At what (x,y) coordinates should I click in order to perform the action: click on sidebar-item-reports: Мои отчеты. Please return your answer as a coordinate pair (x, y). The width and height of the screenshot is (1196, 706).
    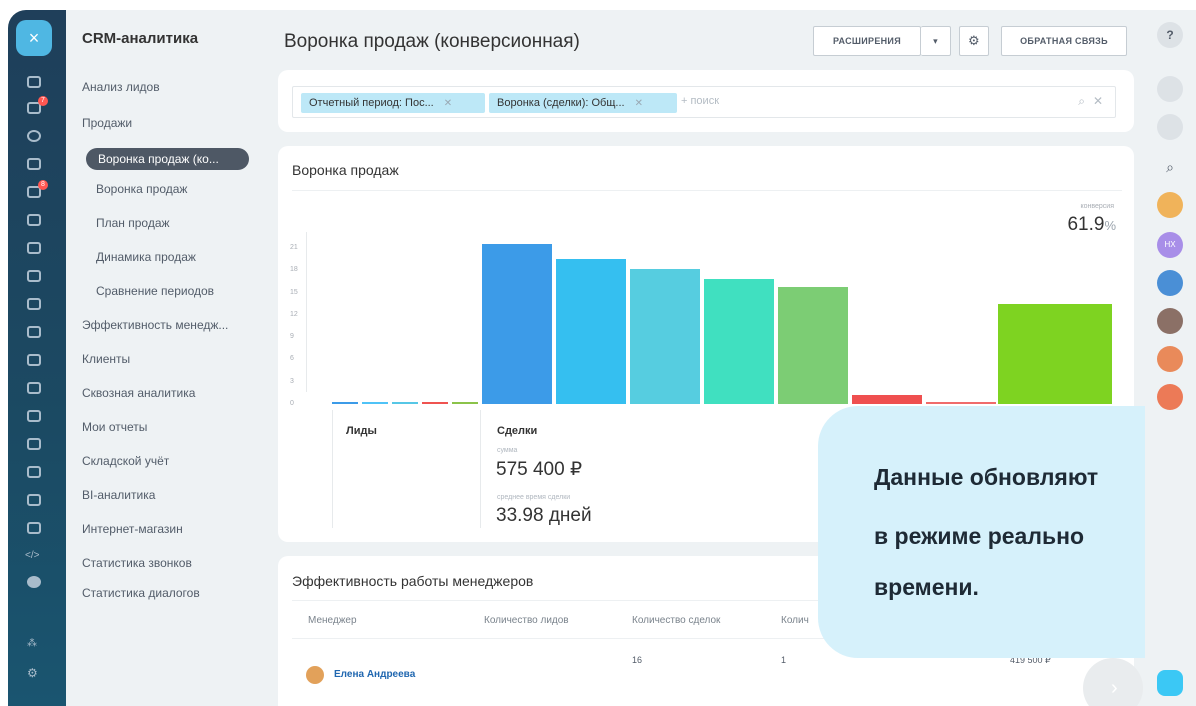
    Looking at the image, I should click on (114, 427).